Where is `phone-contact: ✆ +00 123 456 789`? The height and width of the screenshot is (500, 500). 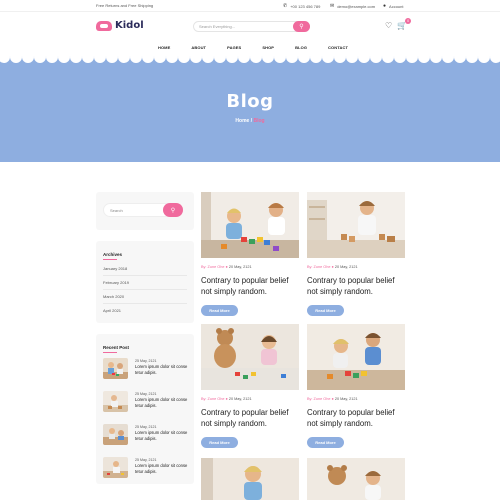 phone-contact: ✆ +00 123 456 789 is located at coordinates (301, 6).